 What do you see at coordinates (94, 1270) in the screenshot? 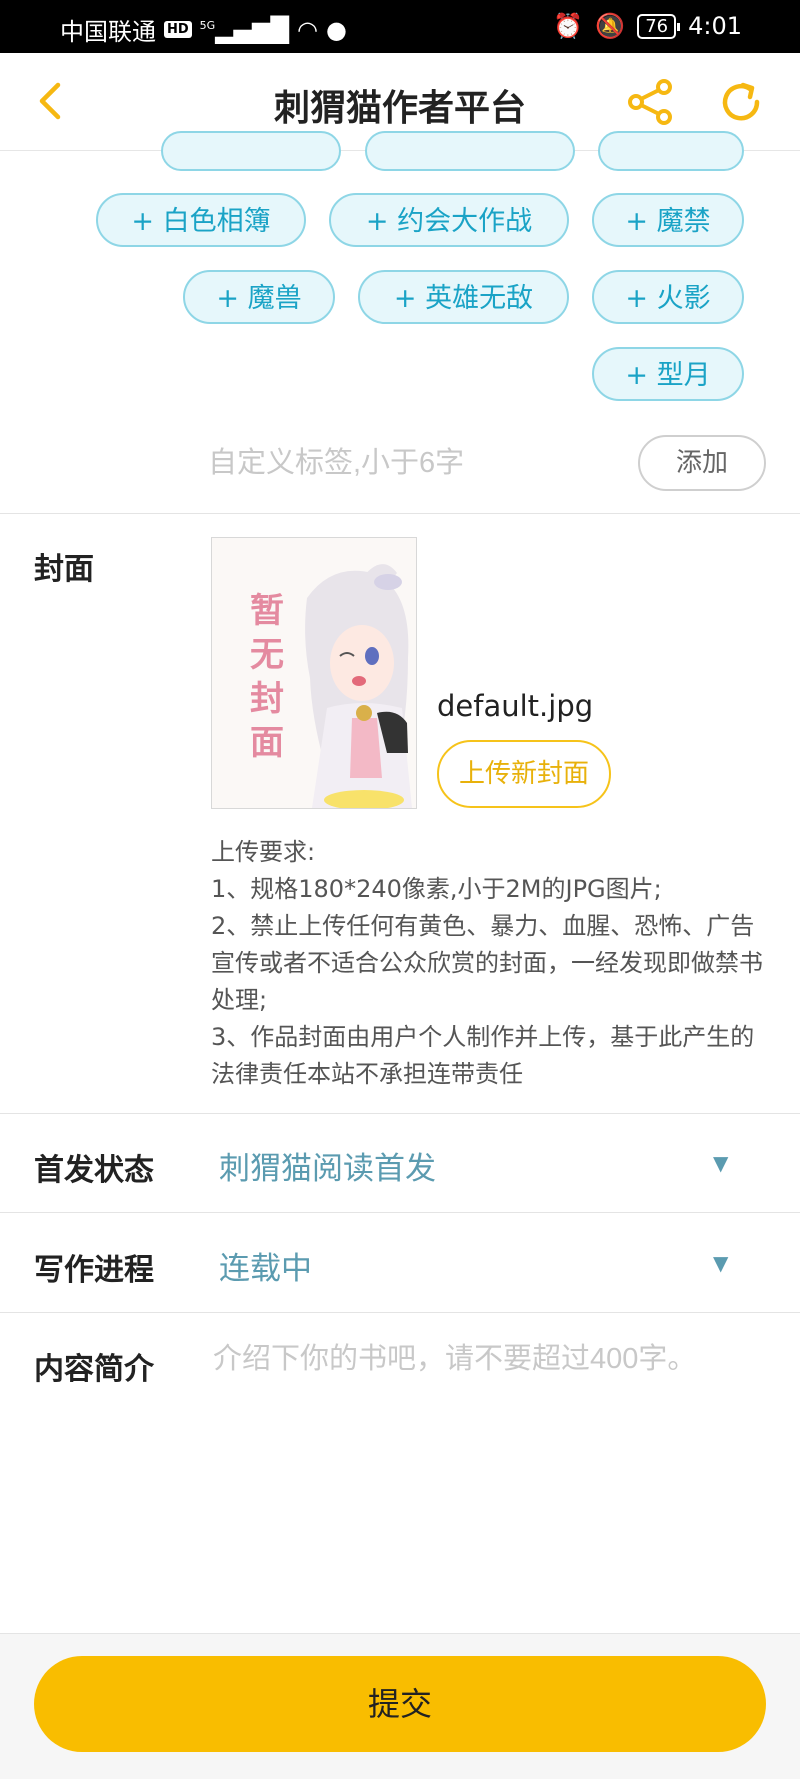
I see `writing-progress-label: 写作进程` at bounding box center [94, 1270].